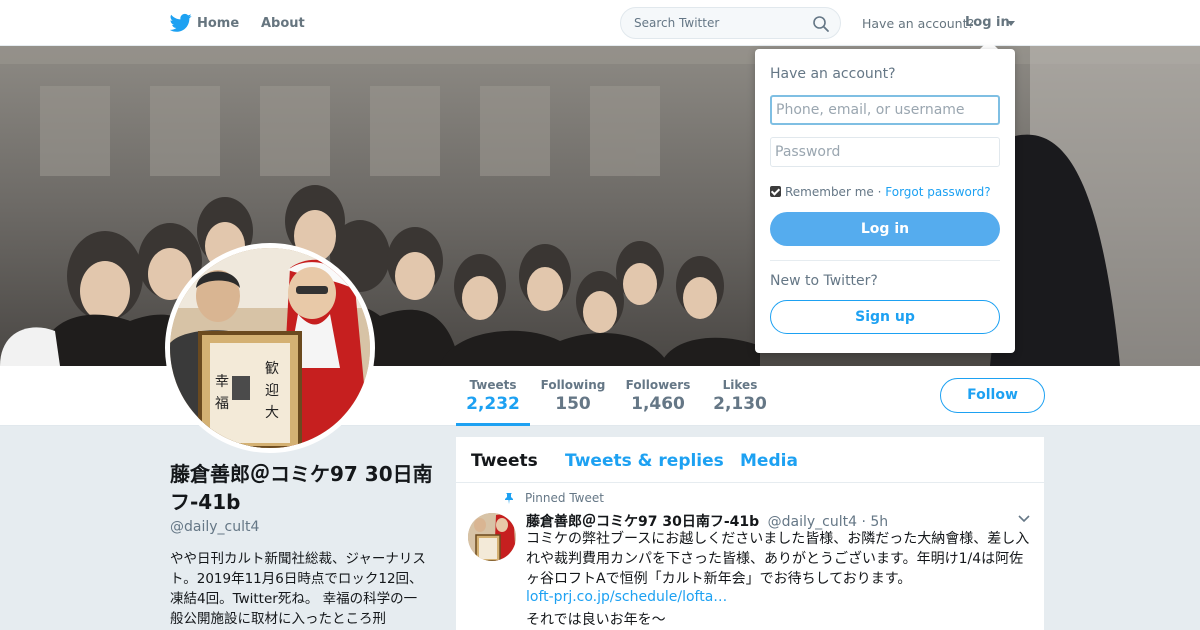 The height and width of the screenshot is (630, 1200). I want to click on pinned-tweet-label: Pinned Tweet, so click(564, 498).